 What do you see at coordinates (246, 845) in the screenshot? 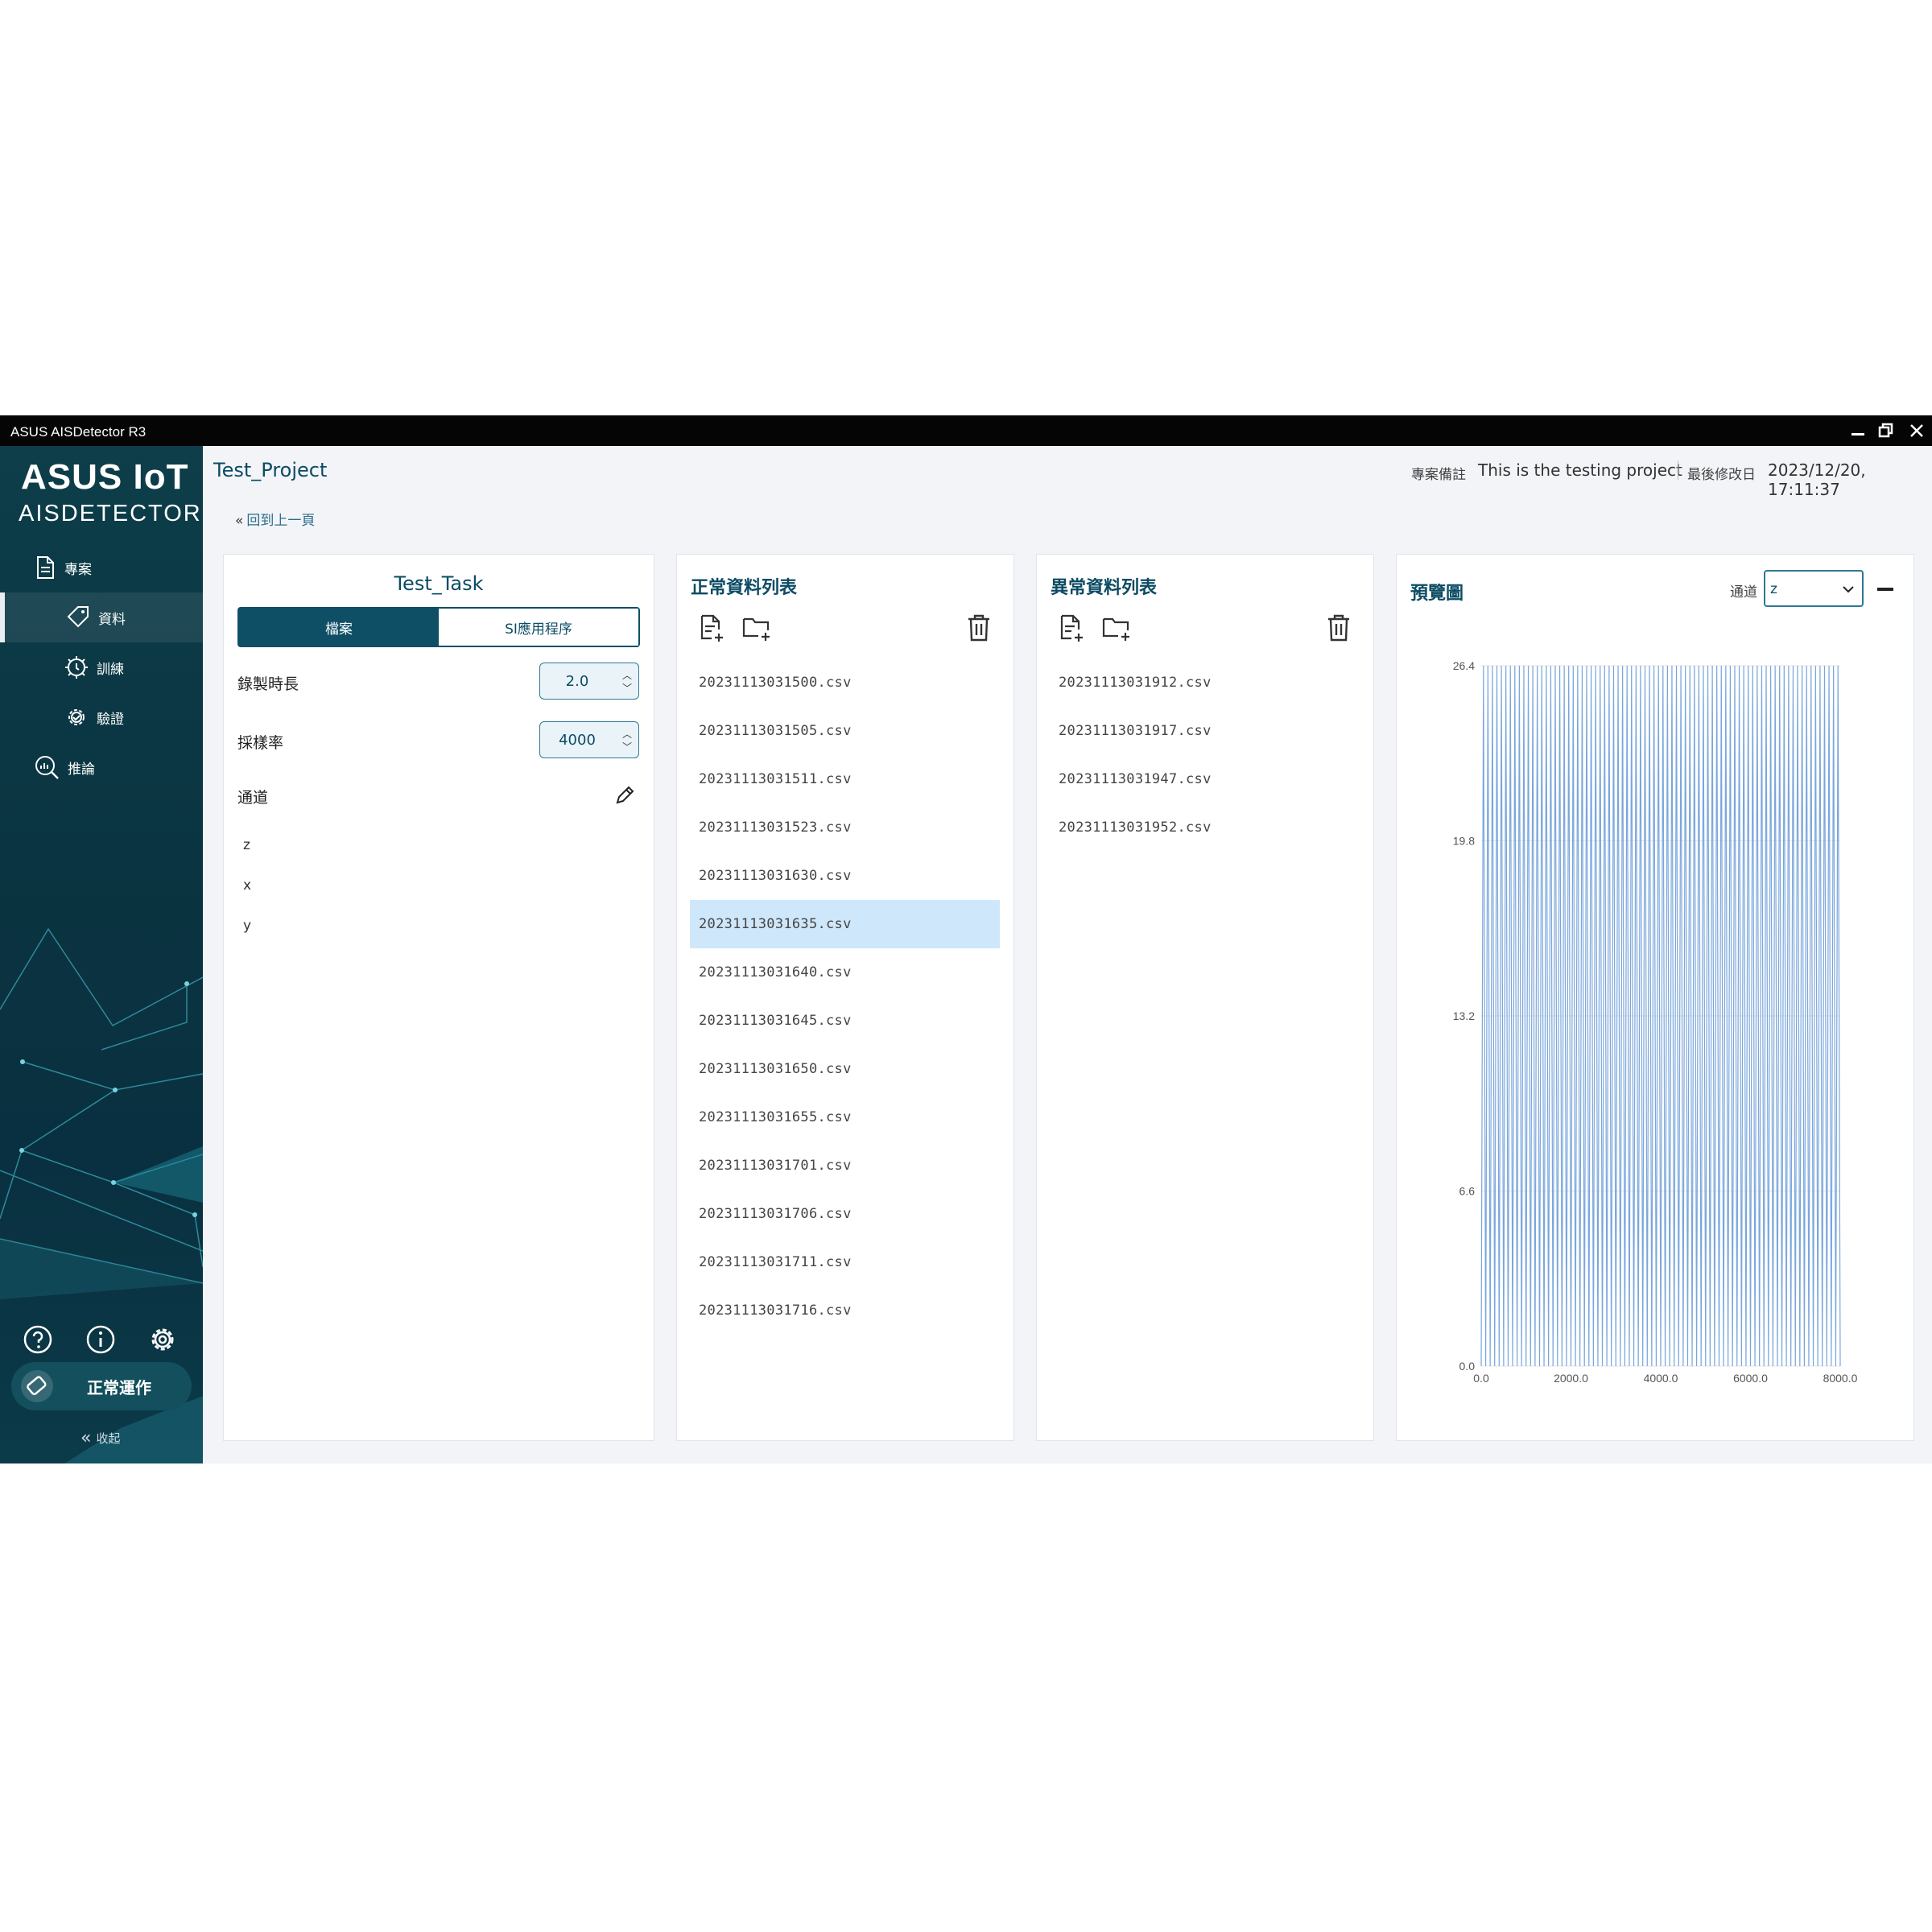
I see `channel-item: z` at bounding box center [246, 845].